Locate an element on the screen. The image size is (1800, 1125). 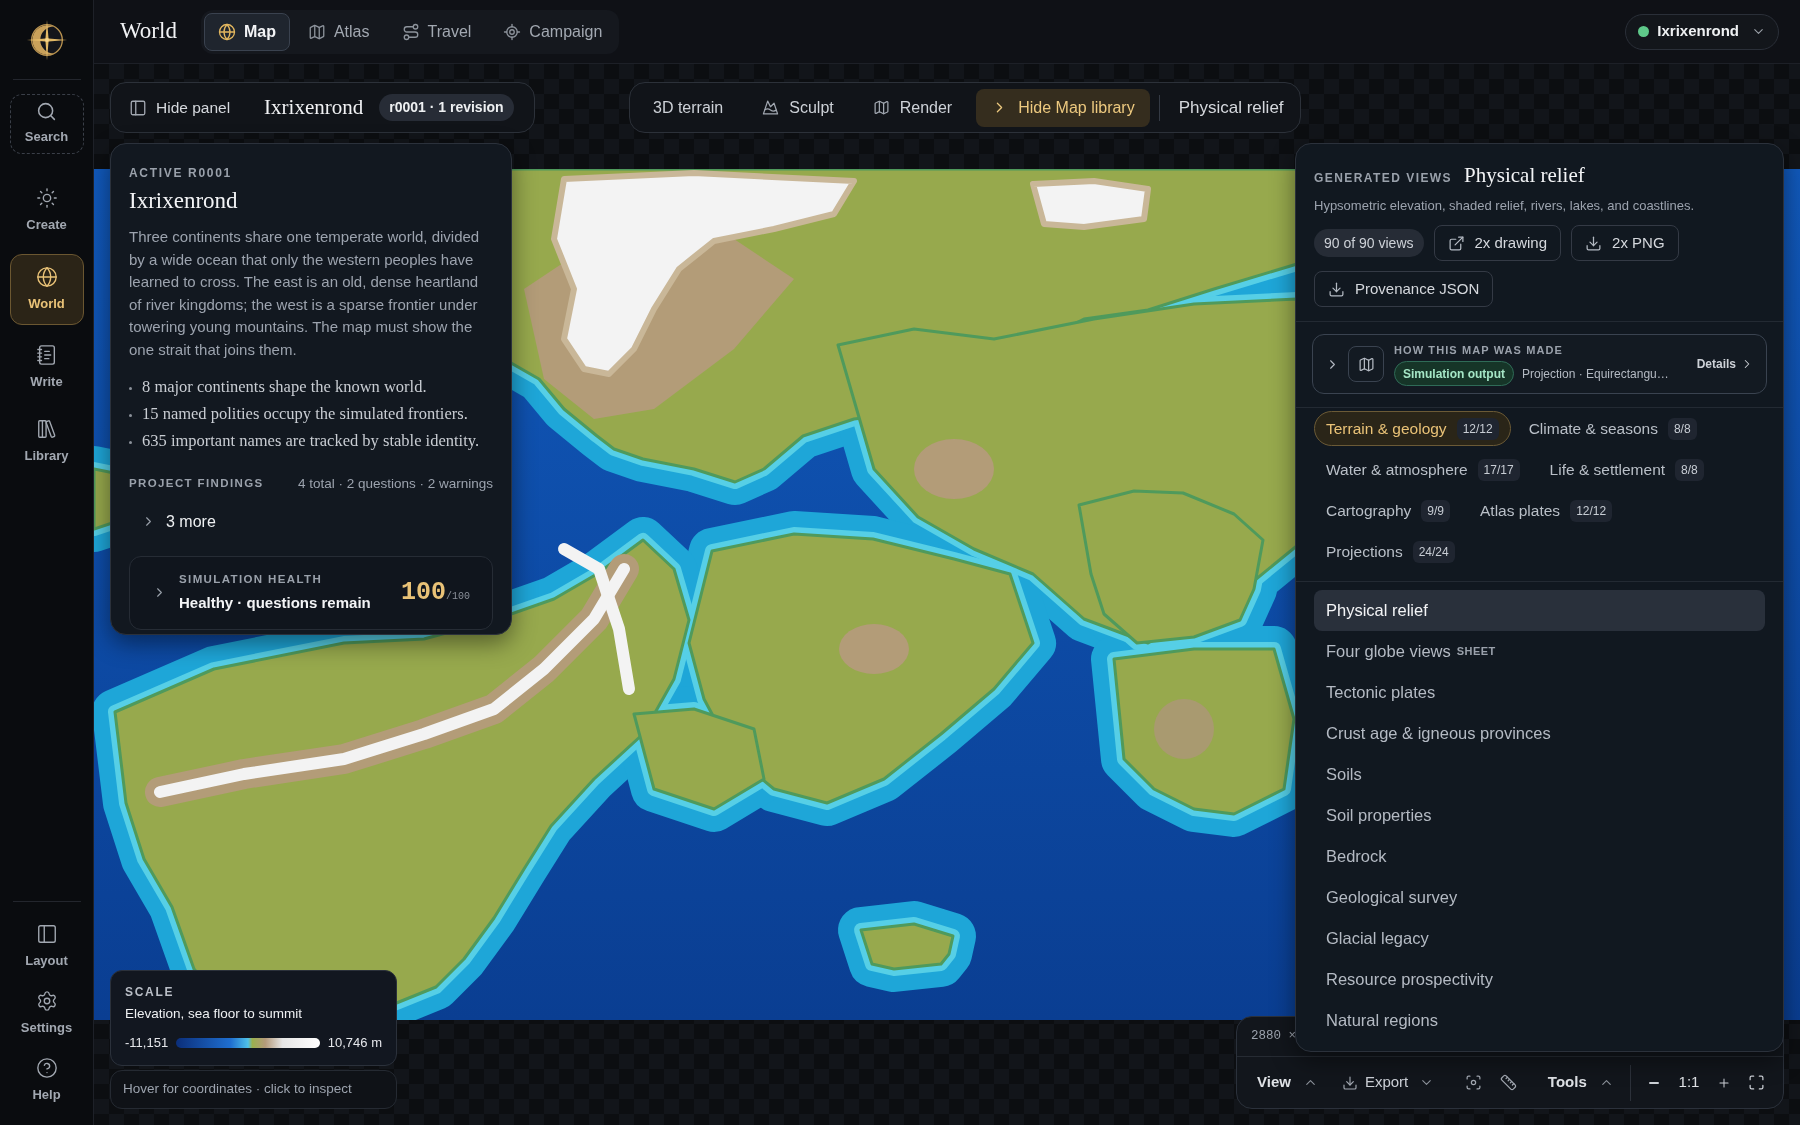
tab: Campaign is located at coordinates (553, 31).